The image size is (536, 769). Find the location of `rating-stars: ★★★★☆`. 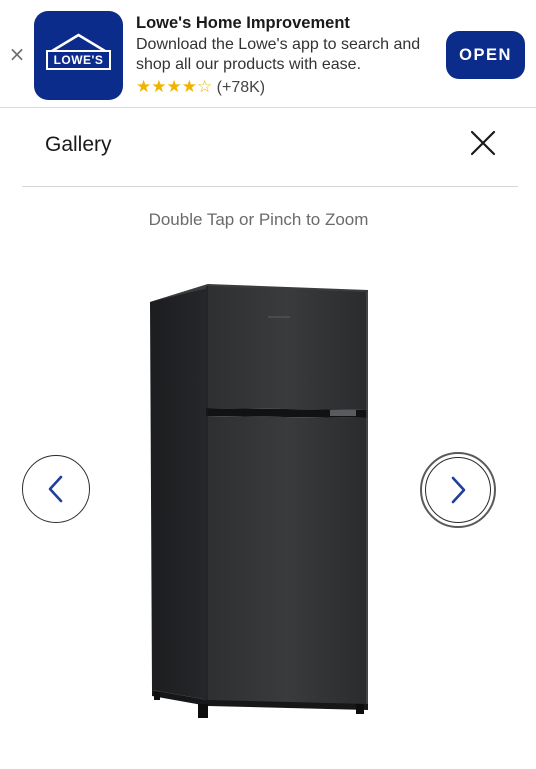

rating-stars: ★★★★☆ is located at coordinates (174, 87).